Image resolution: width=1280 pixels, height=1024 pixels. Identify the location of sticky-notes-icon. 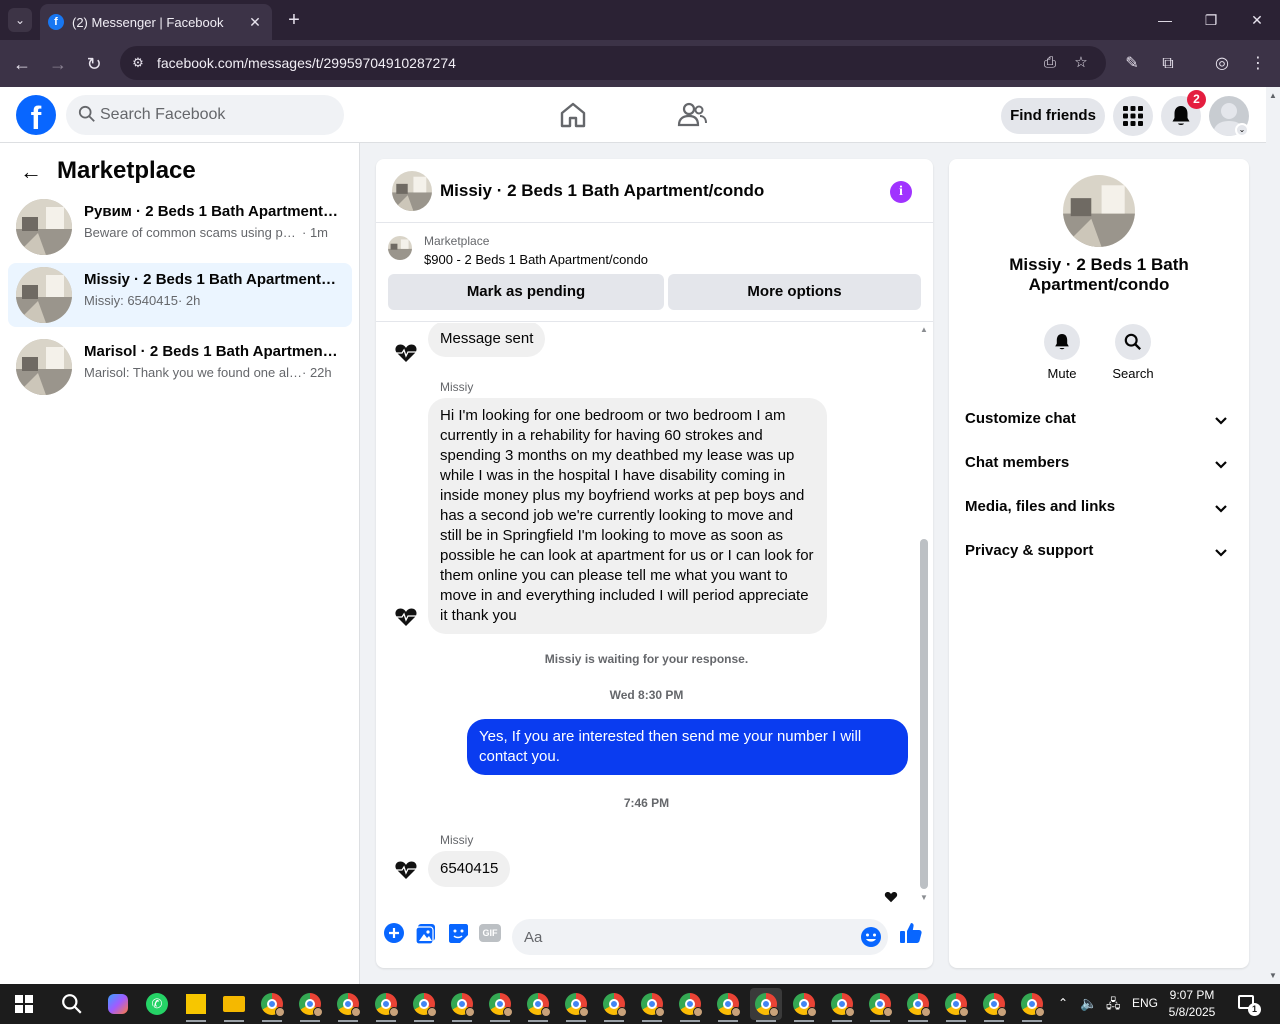
(196, 1005).